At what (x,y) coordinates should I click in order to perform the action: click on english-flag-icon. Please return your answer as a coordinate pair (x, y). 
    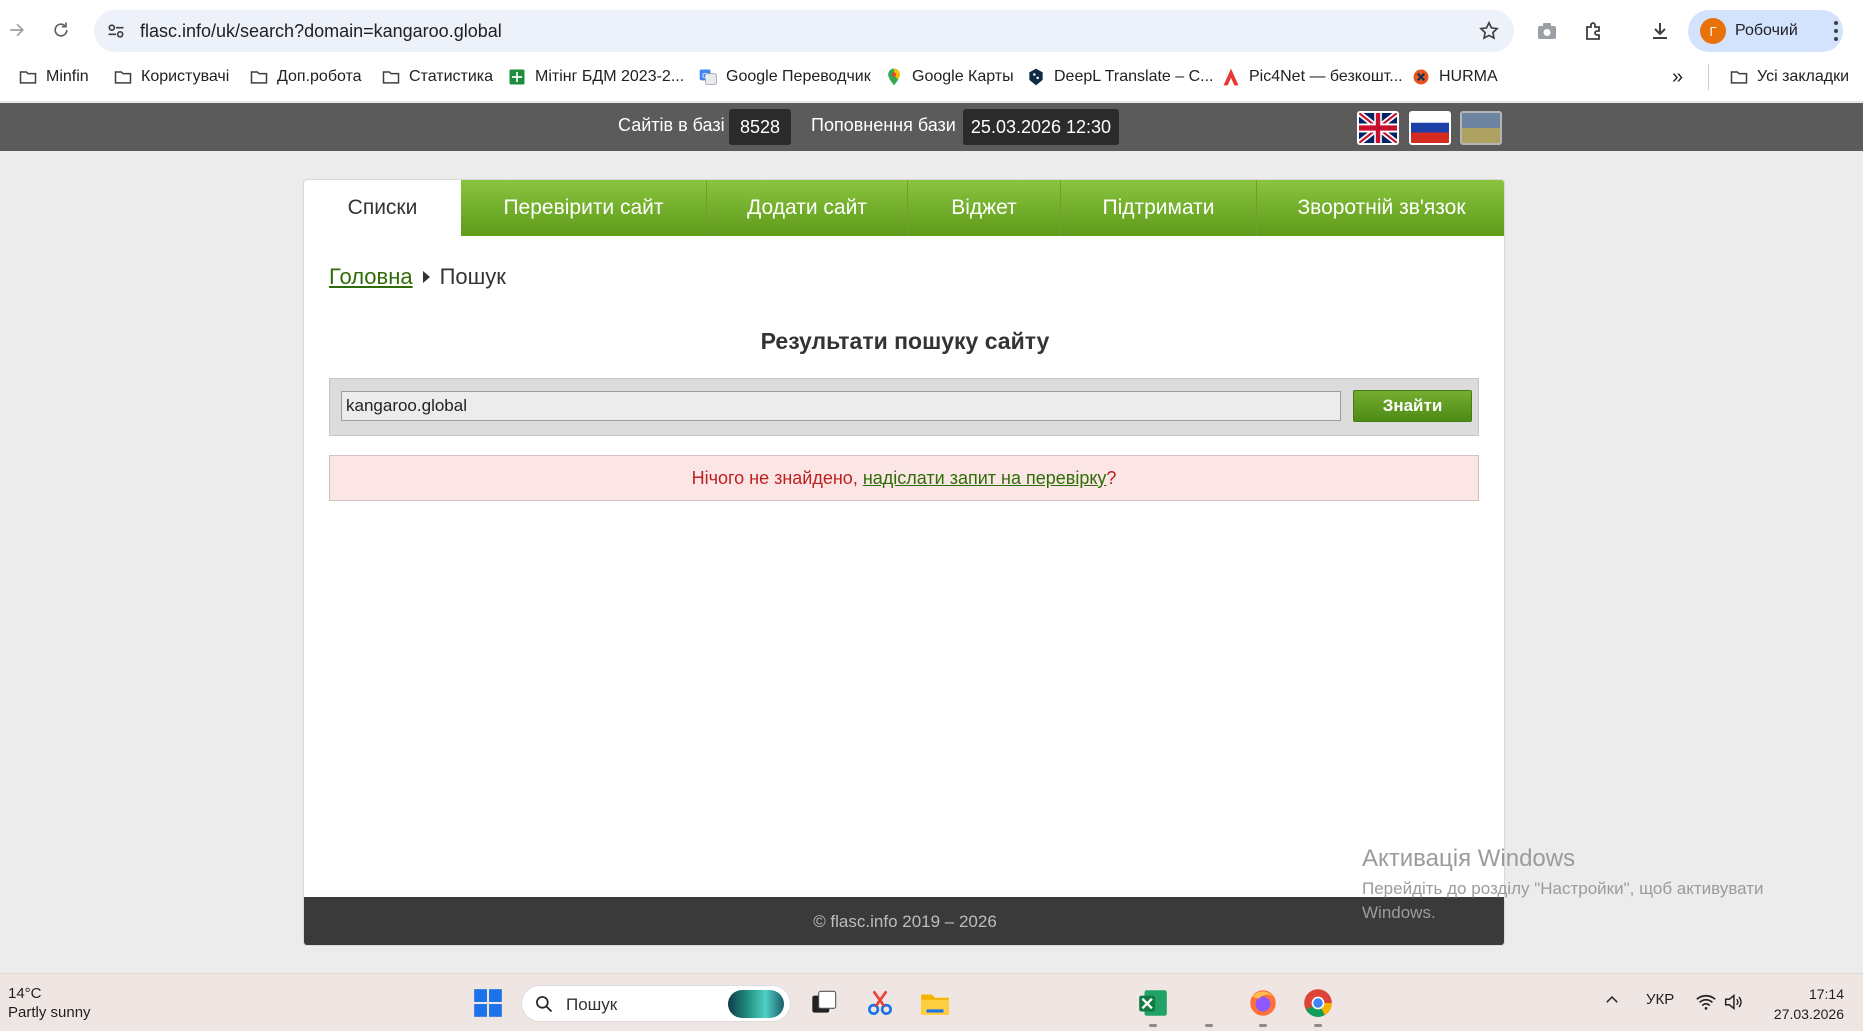
    Looking at the image, I should click on (1378, 128).